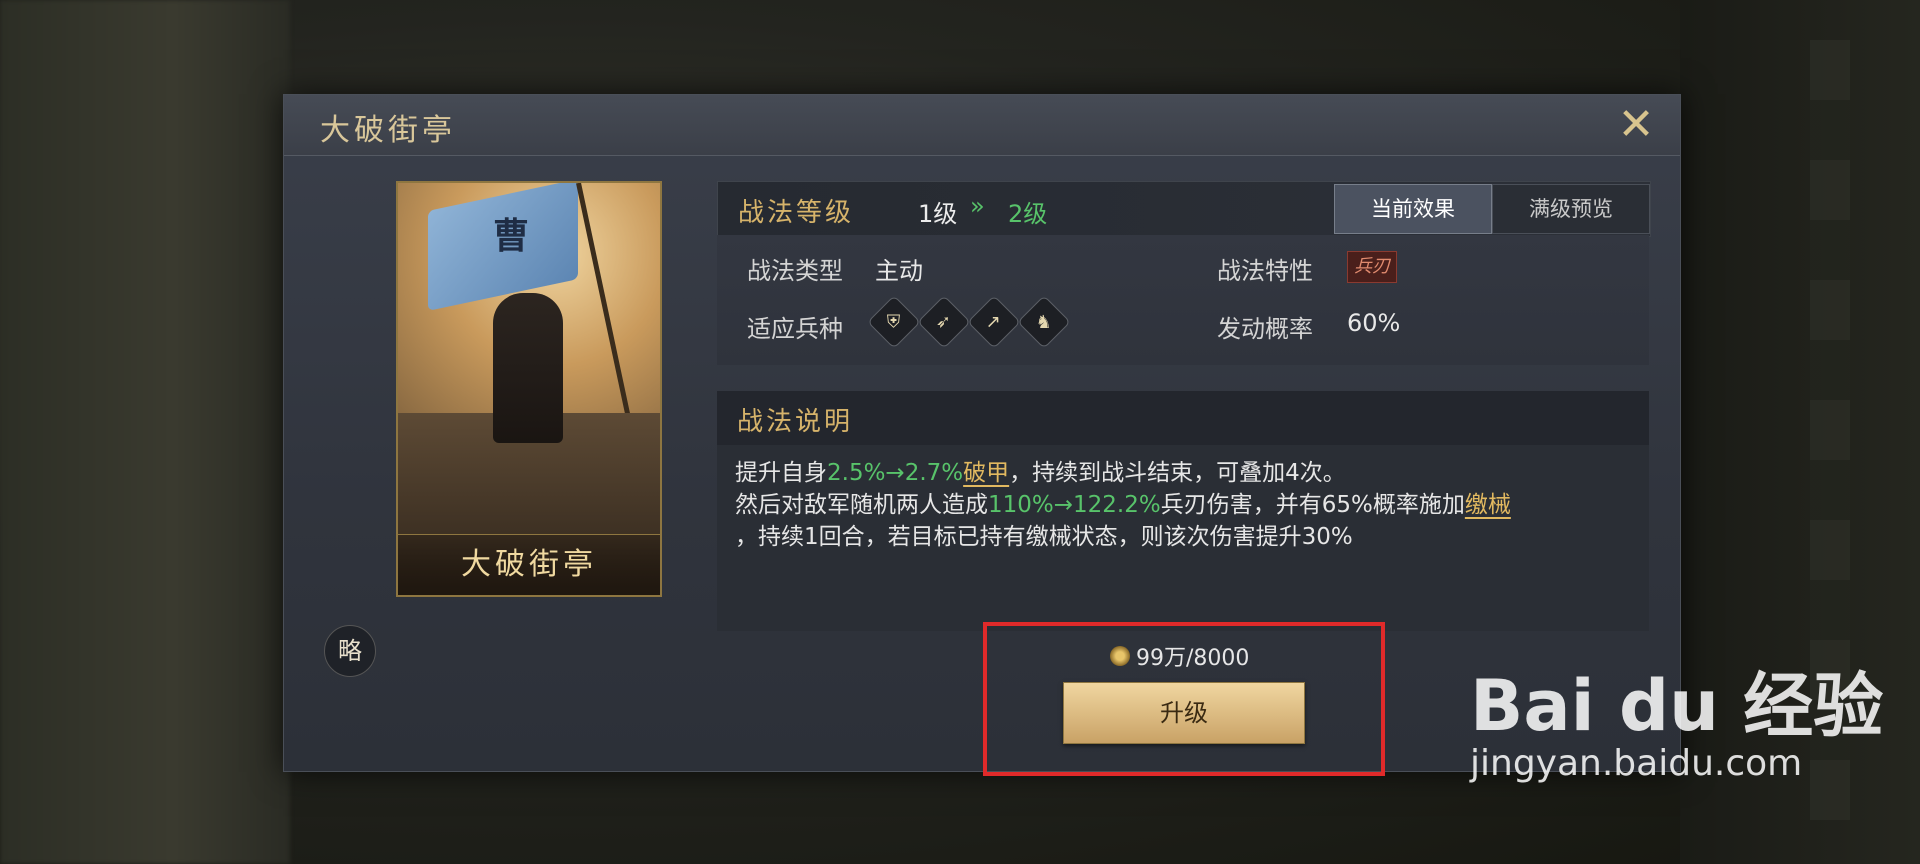 This screenshot has width=1920, height=864. Describe the element at coordinates (1677, 706) in the screenshot. I see `watermark-main: Bai du 经验` at that location.